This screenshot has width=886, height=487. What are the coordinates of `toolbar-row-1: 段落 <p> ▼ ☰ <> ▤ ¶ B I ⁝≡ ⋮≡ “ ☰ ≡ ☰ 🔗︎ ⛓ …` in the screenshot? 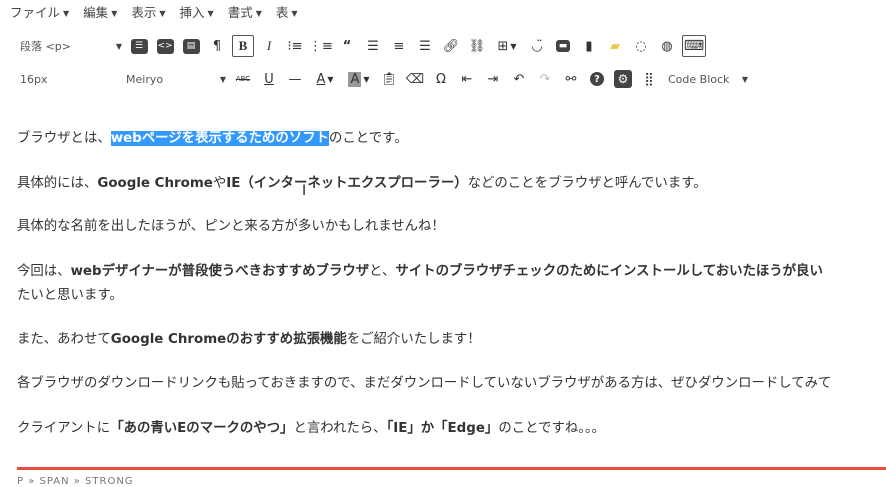 It's located at (359, 46).